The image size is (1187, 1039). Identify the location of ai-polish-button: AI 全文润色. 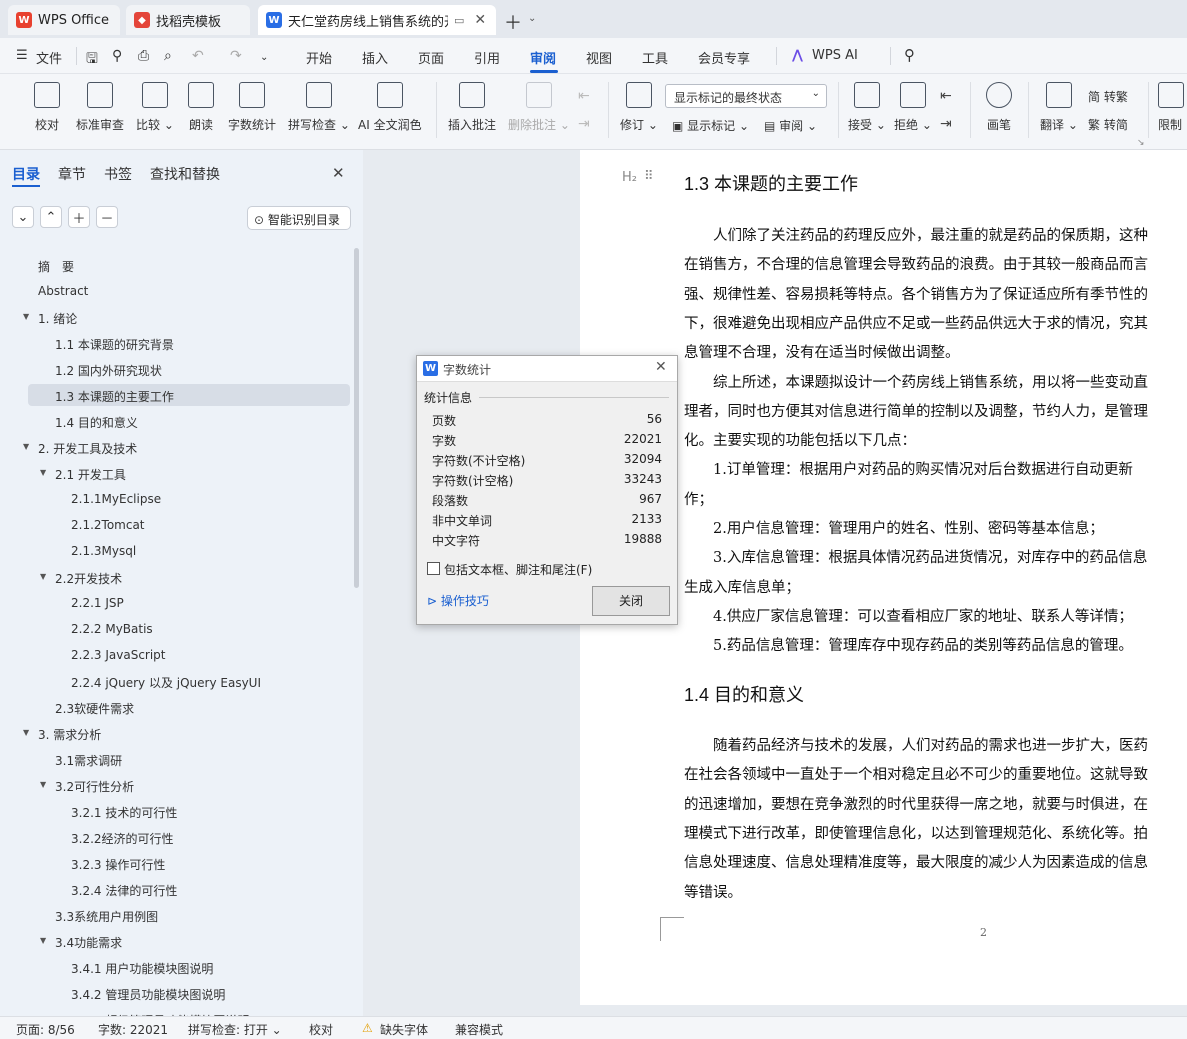
(390, 107).